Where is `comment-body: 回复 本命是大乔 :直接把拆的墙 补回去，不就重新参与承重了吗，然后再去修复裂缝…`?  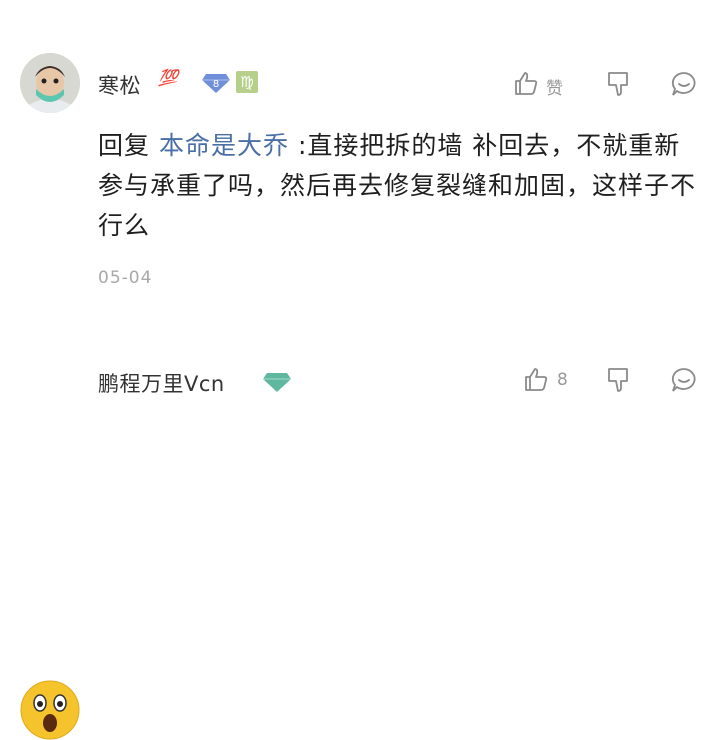
comment-body: 回复 本命是大乔 :直接把拆的墙 补回去，不就重新参与承重了吗，然后再去修复裂缝… is located at coordinates (398, 186).